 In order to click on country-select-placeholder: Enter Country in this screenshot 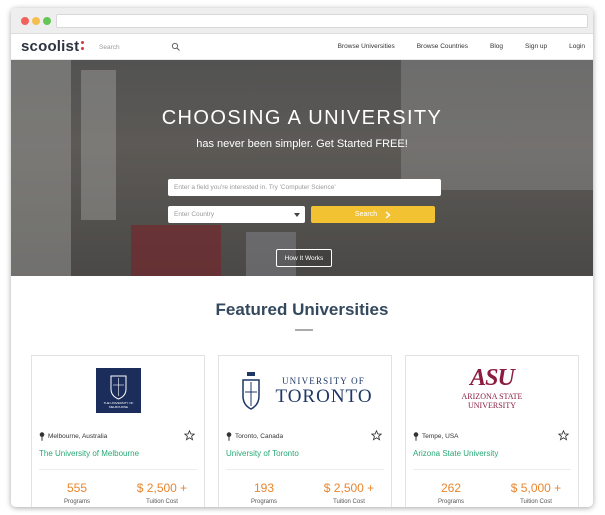, I will do `click(194, 214)`.